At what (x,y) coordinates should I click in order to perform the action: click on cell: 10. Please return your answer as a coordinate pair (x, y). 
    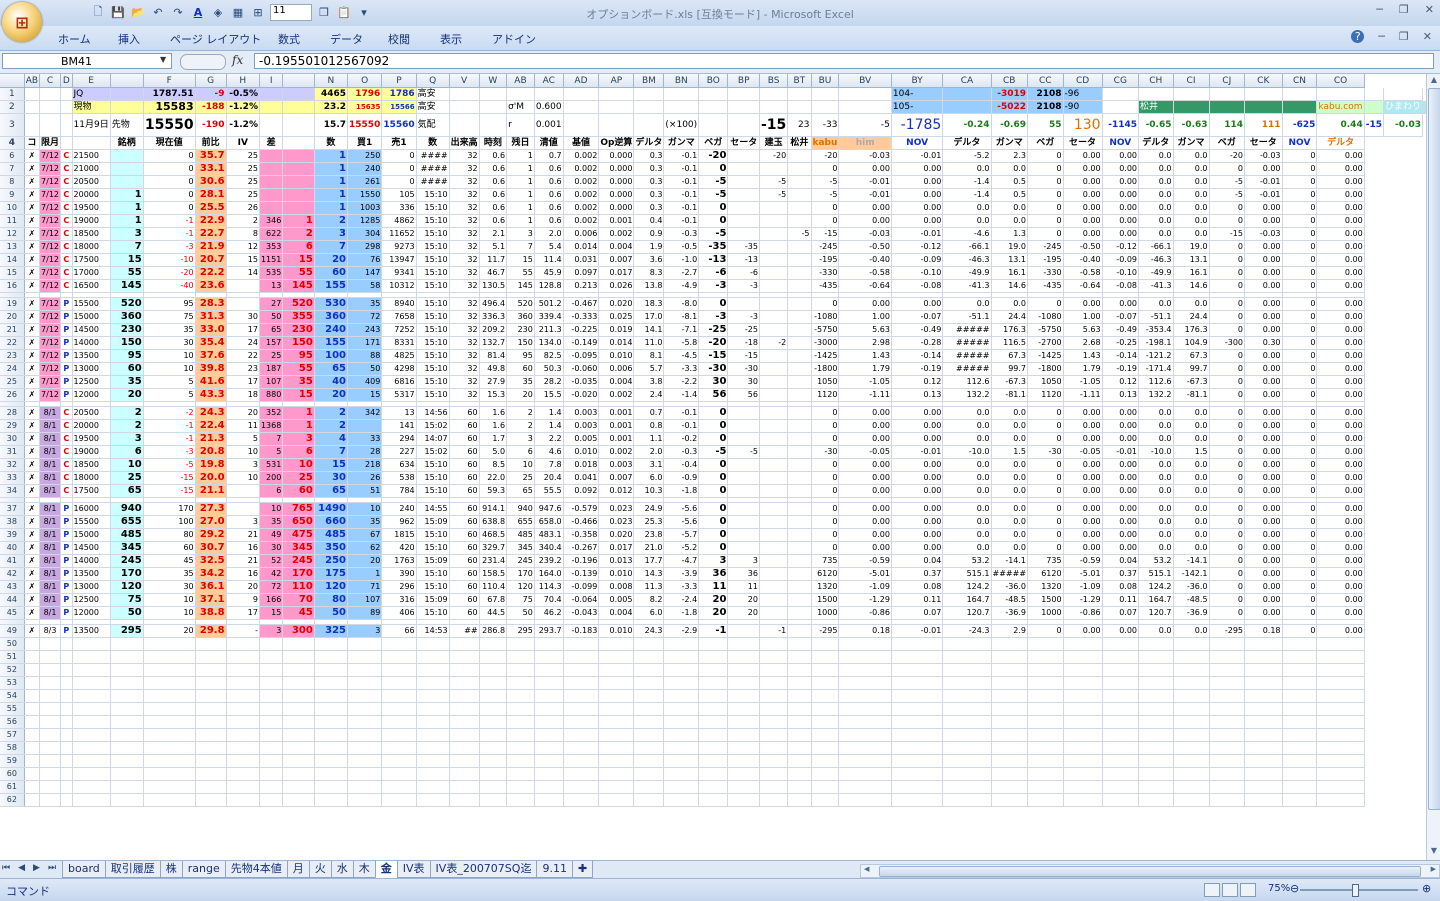
    Looking at the image, I should click on (169, 600).